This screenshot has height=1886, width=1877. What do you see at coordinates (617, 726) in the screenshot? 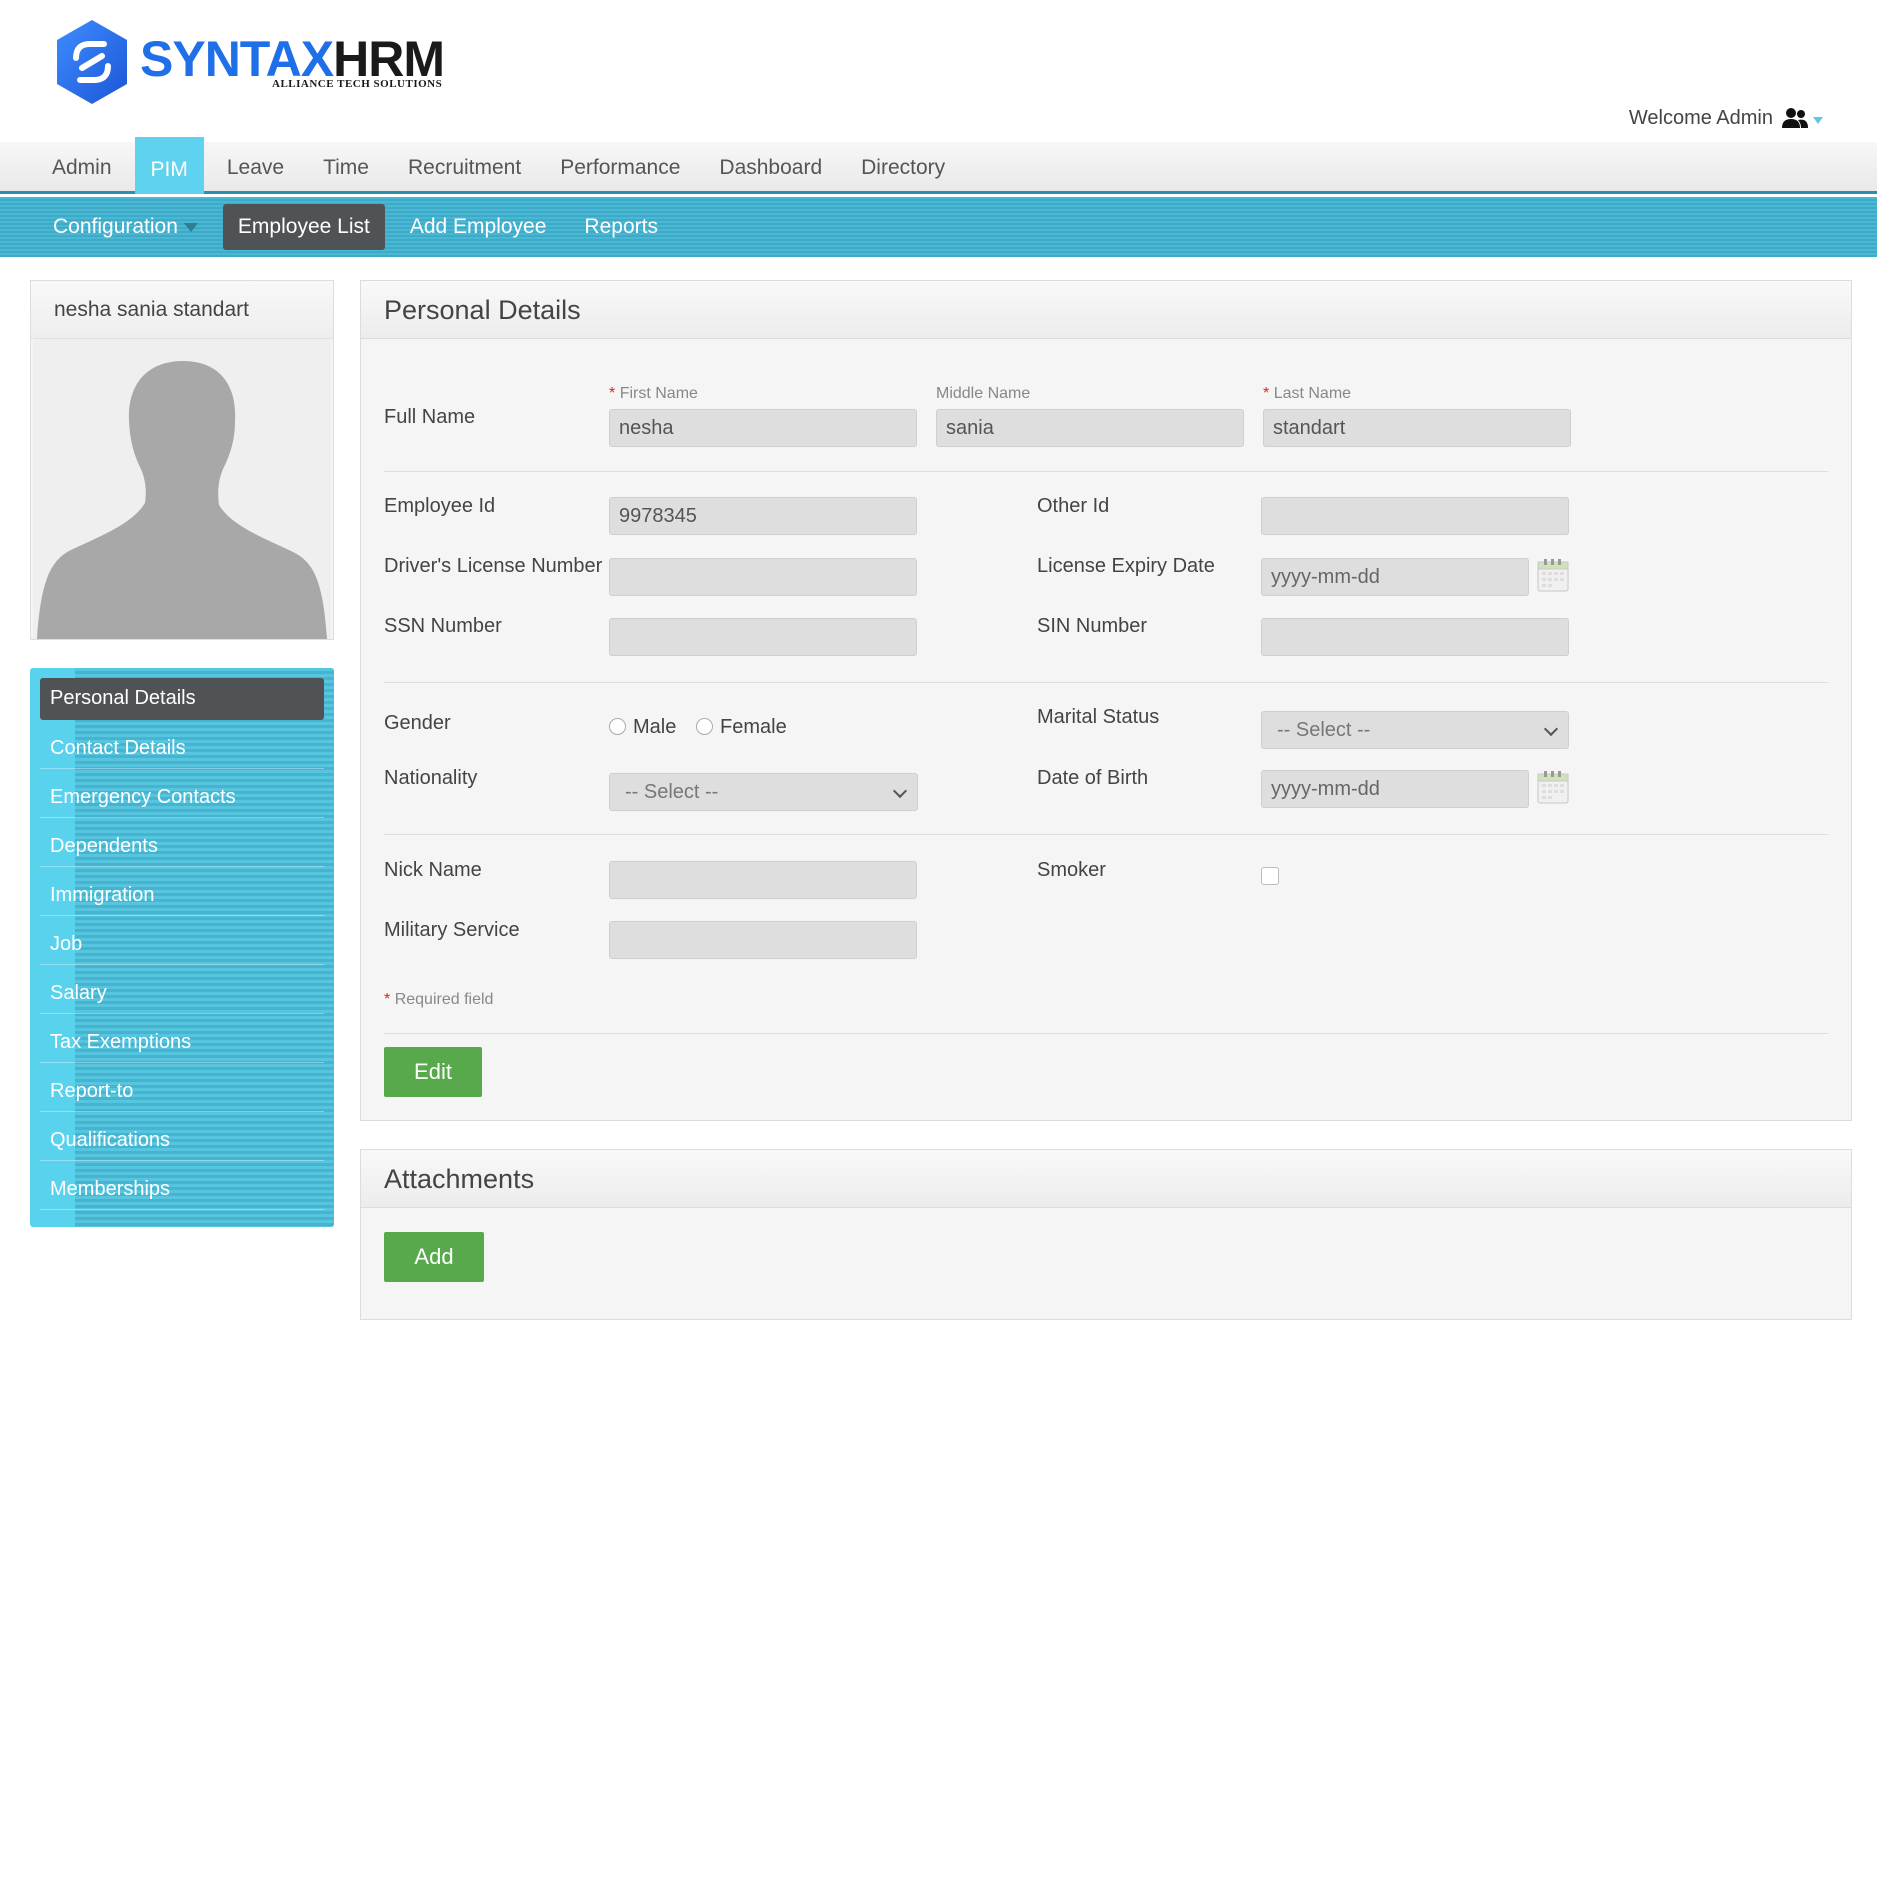
I see `gender-male-radio` at bounding box center [617, 726].